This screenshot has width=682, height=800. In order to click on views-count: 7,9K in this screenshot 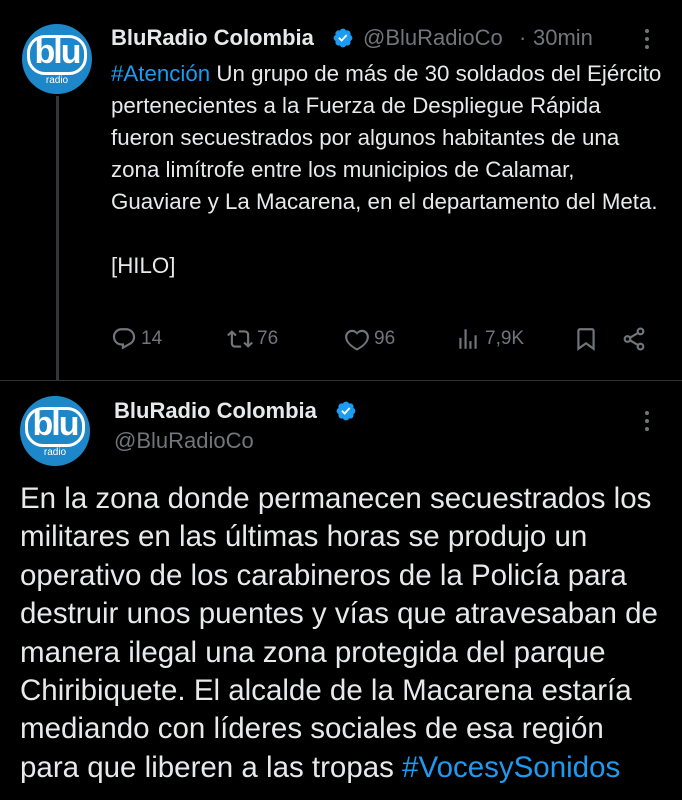, I will do `click(505, 338)`.